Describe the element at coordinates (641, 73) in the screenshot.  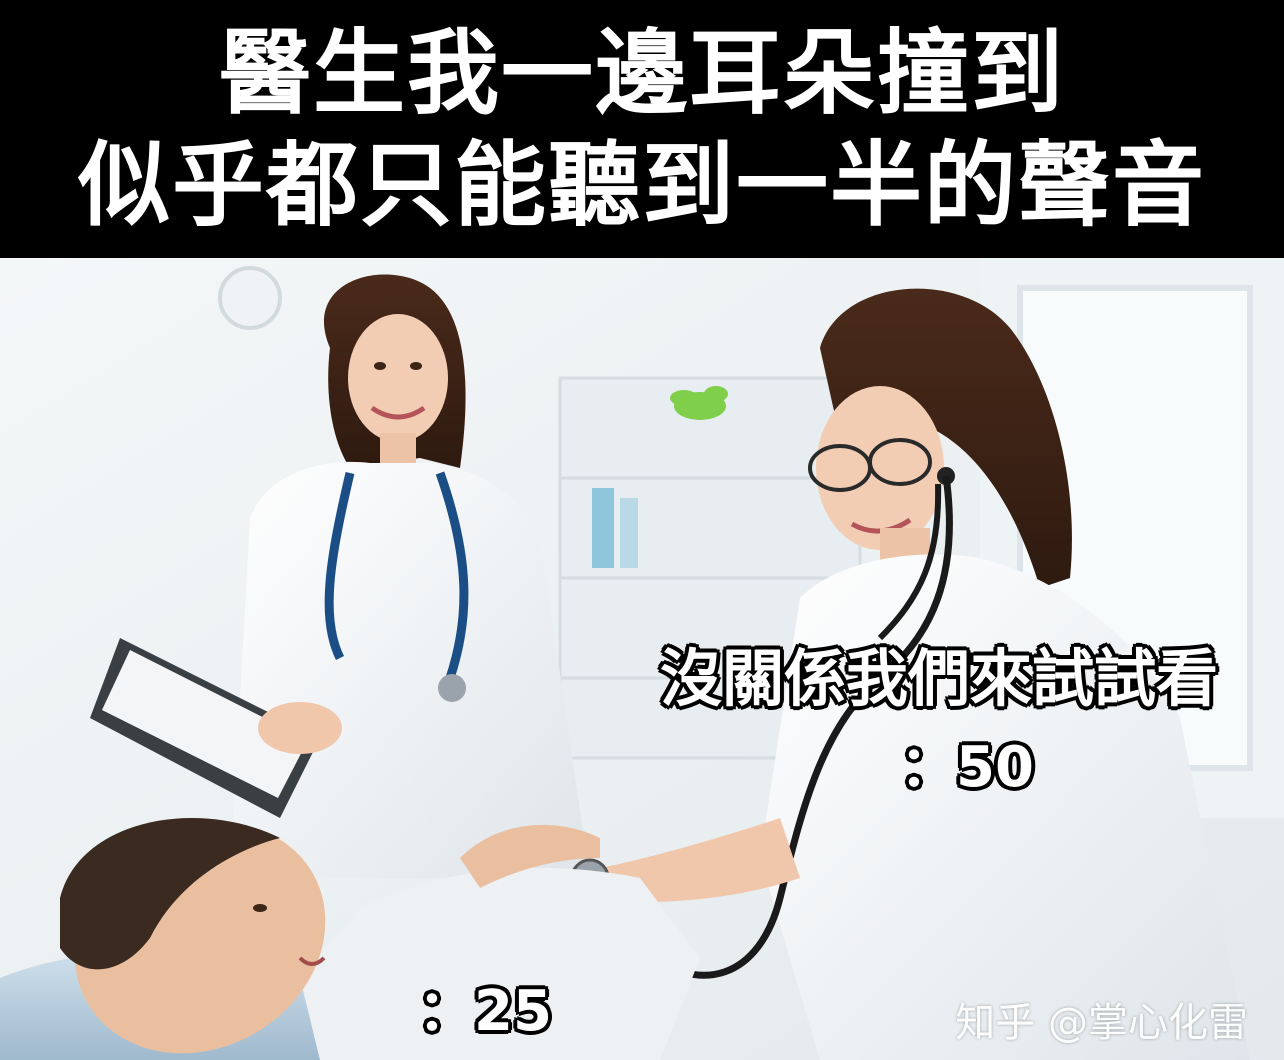
I see `banner-line-1: 醫生我一邊耳朵撞到` at that location.